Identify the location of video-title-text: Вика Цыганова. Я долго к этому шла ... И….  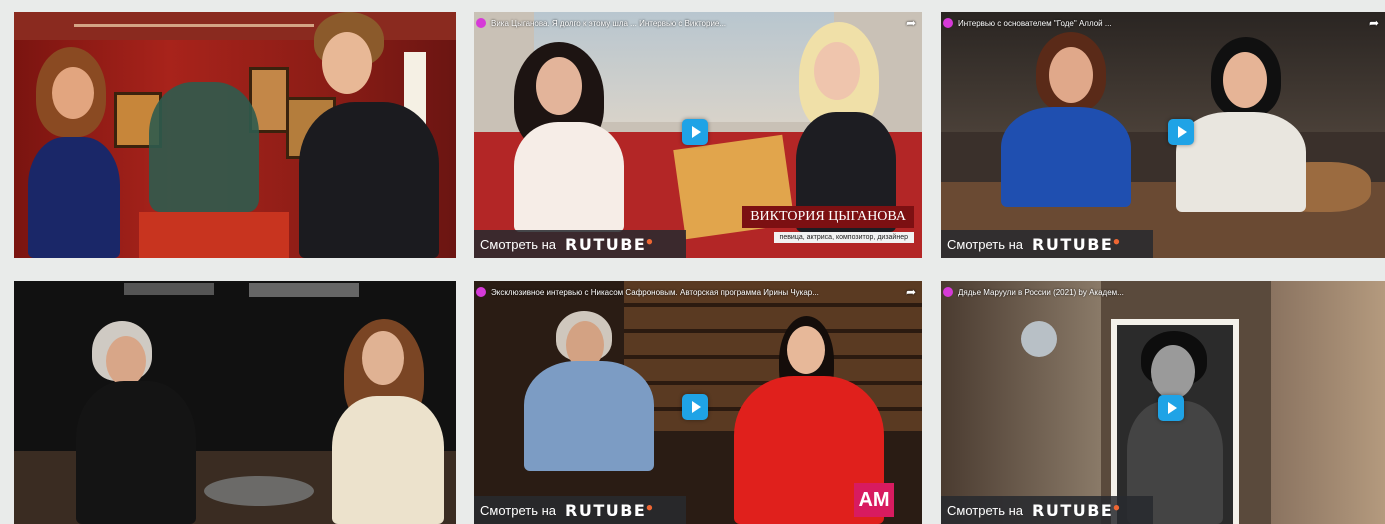
(608, 23).